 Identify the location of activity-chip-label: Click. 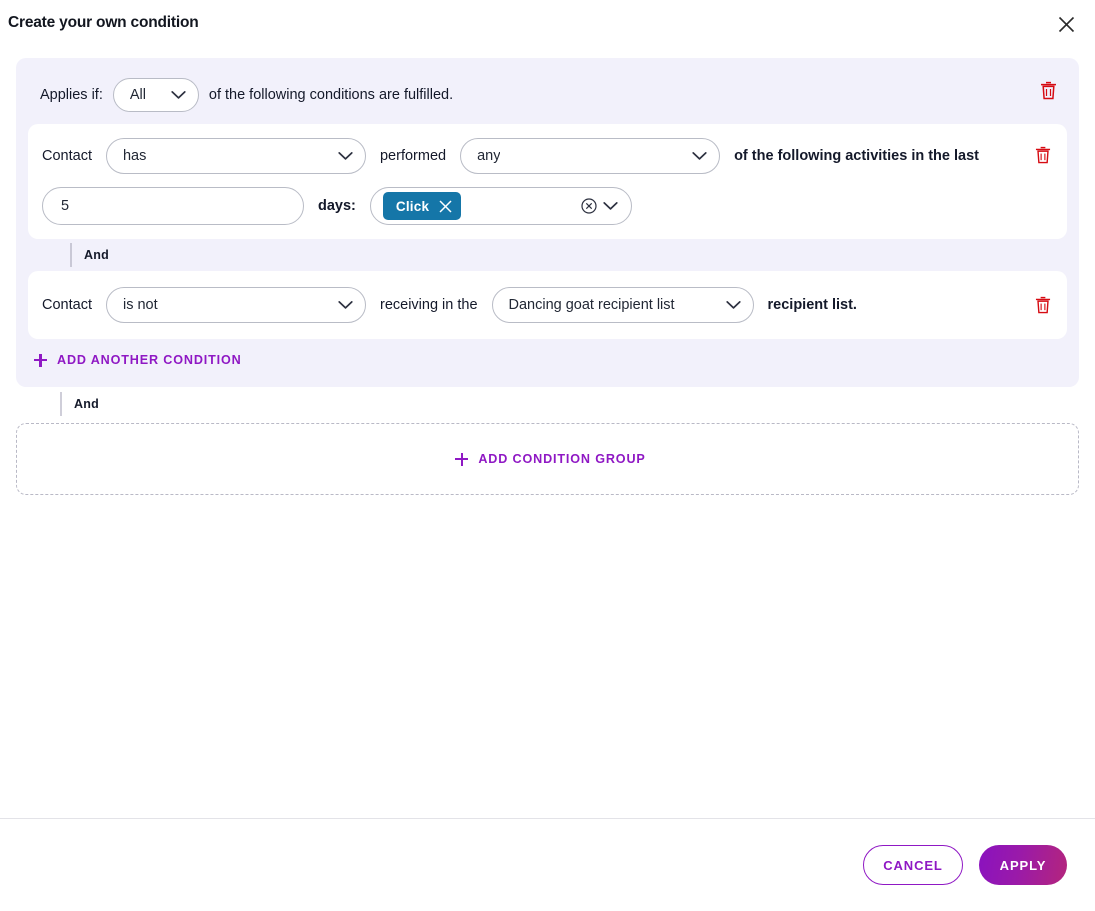
(412, 206).